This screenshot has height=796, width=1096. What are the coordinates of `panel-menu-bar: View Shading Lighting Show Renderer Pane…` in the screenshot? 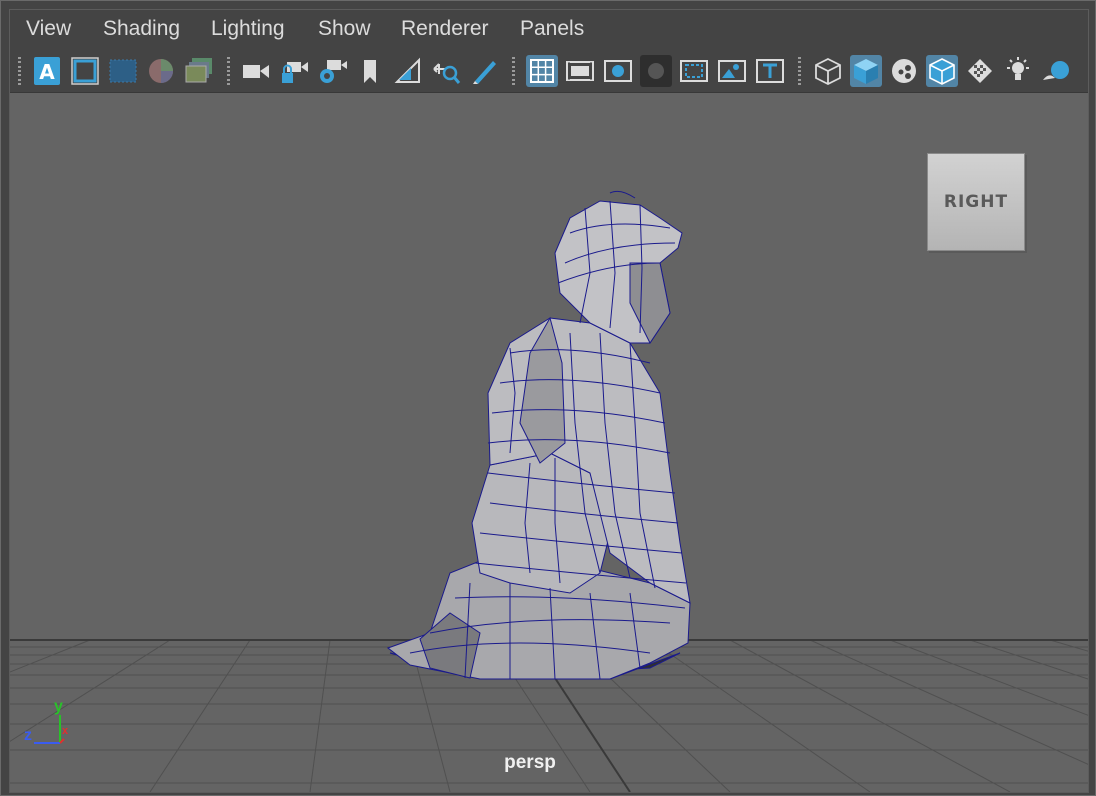 It's located at (549, 30).